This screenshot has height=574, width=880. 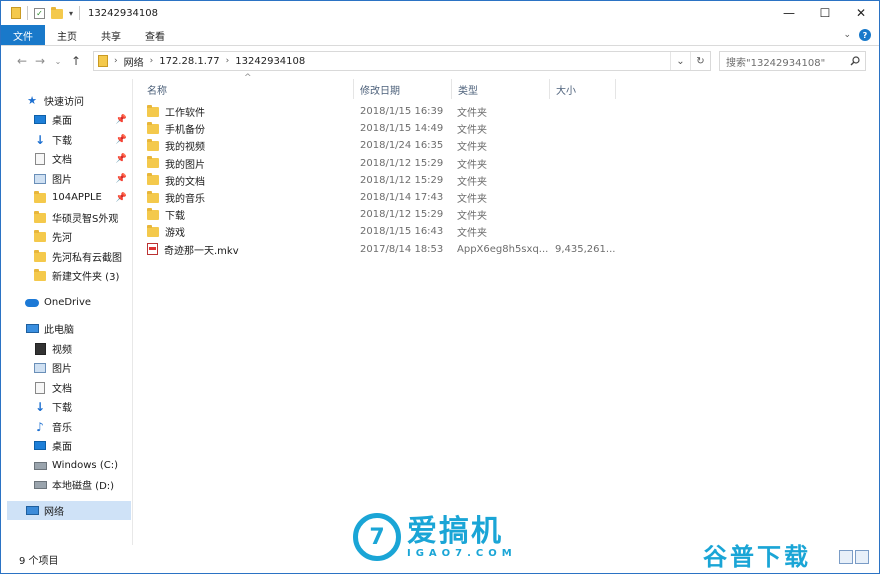 I want to click on file-name-cell: 奇迹那一天.mkv, so click(x=252, y=249).